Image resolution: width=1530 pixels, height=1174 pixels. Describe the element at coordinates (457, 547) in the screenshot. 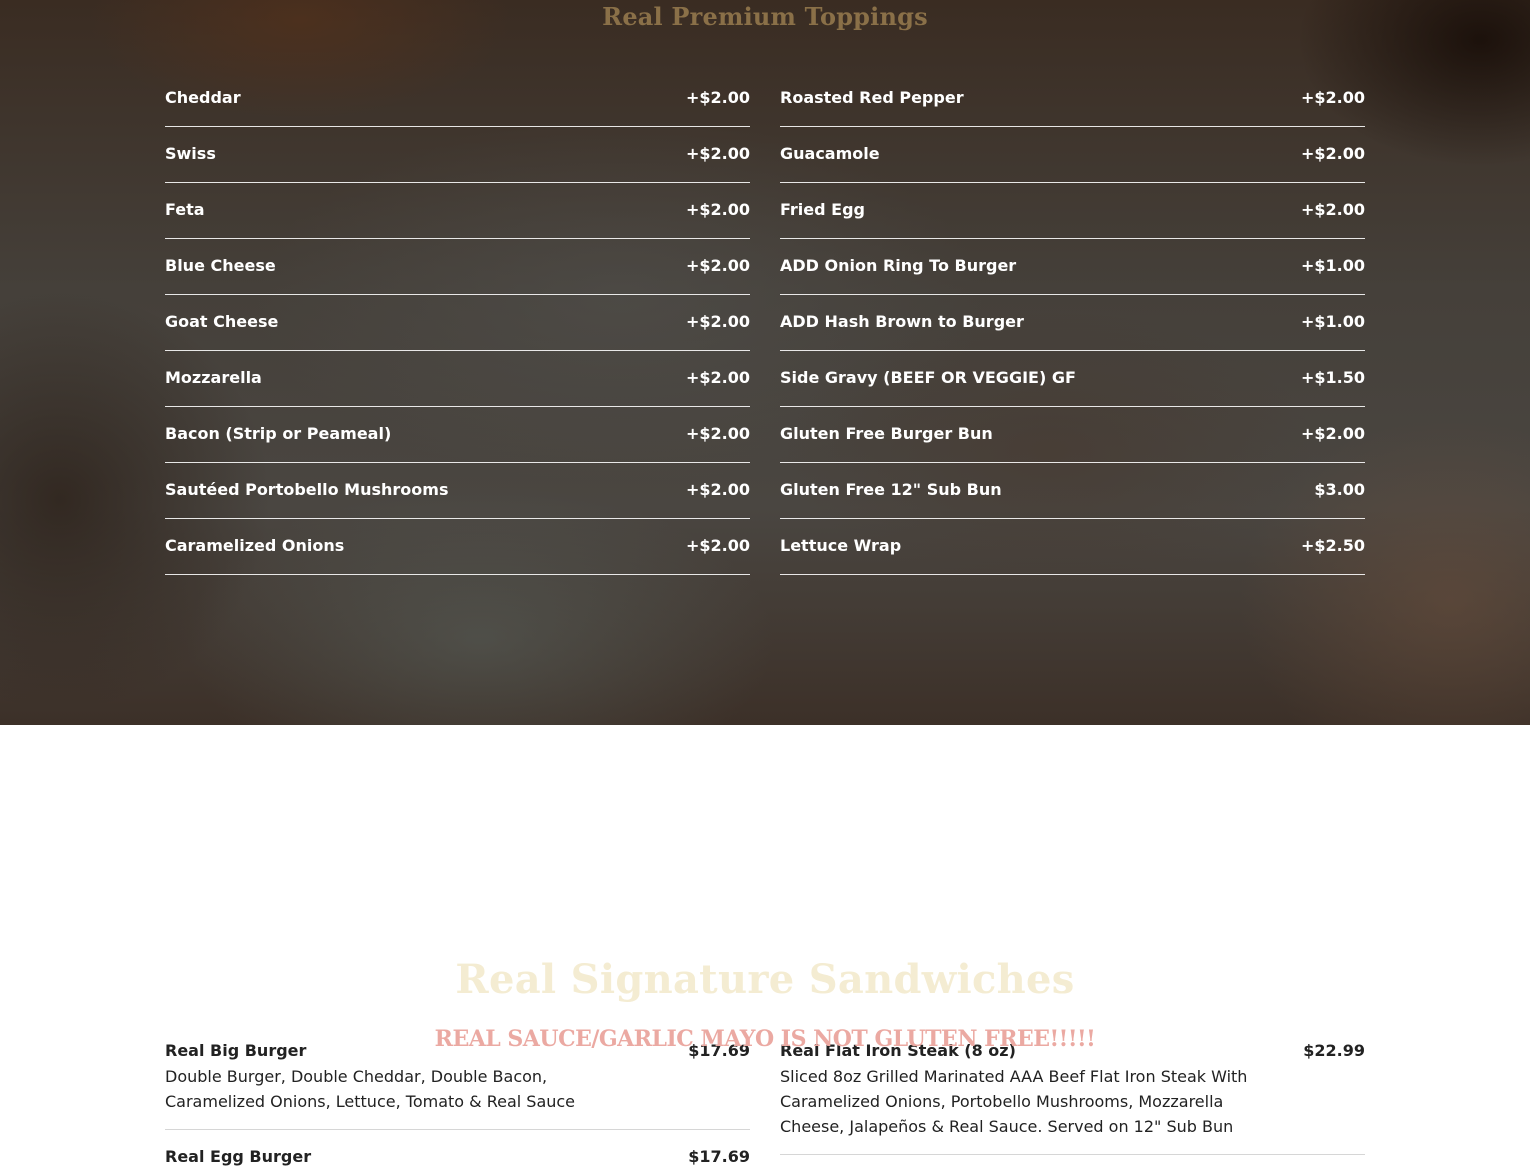

I see `topping-row: Caramelized Onions +$2.00` at that location.